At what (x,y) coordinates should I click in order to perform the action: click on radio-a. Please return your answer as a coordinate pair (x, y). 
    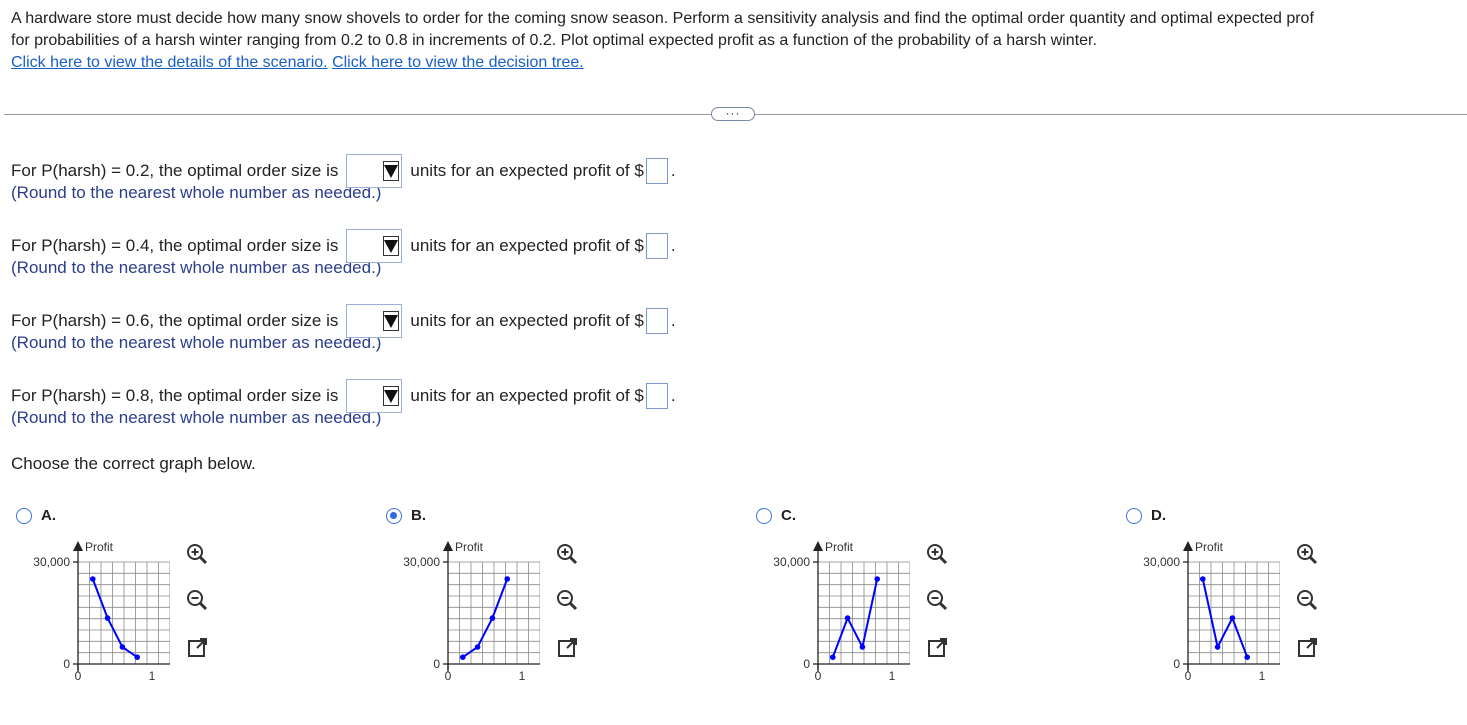
    Looking at the image, I should click on (24, 515).